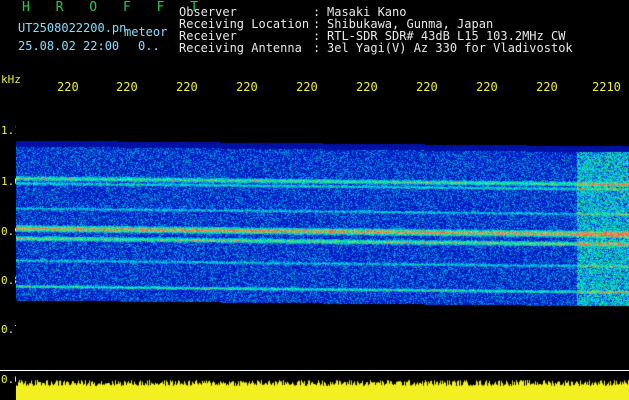 Image resolution: width=629 pixels, height=400 pixels. What do you see at coordinates (606, 87) in the screenshot?
I see `x-tick-label: 2210` at bounding box center [606, 87].